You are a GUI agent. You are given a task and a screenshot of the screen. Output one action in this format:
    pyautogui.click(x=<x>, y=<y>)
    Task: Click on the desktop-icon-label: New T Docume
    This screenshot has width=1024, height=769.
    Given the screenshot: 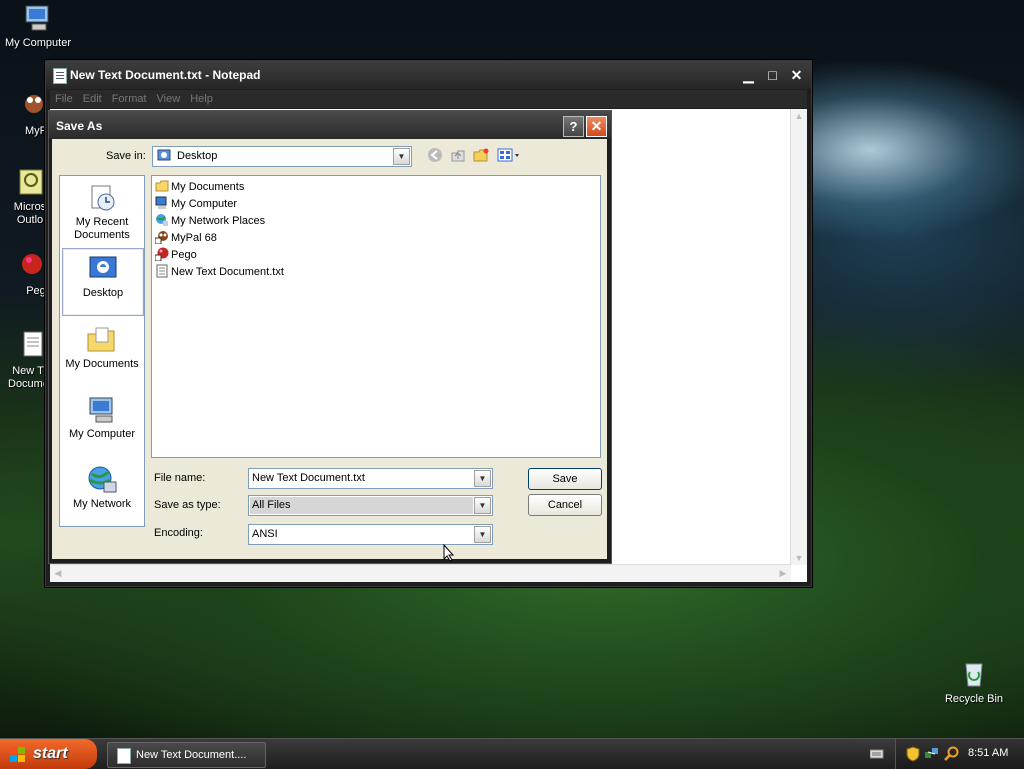 What is the action you would take?
    pyautogui.click(x=28, y=377)
    